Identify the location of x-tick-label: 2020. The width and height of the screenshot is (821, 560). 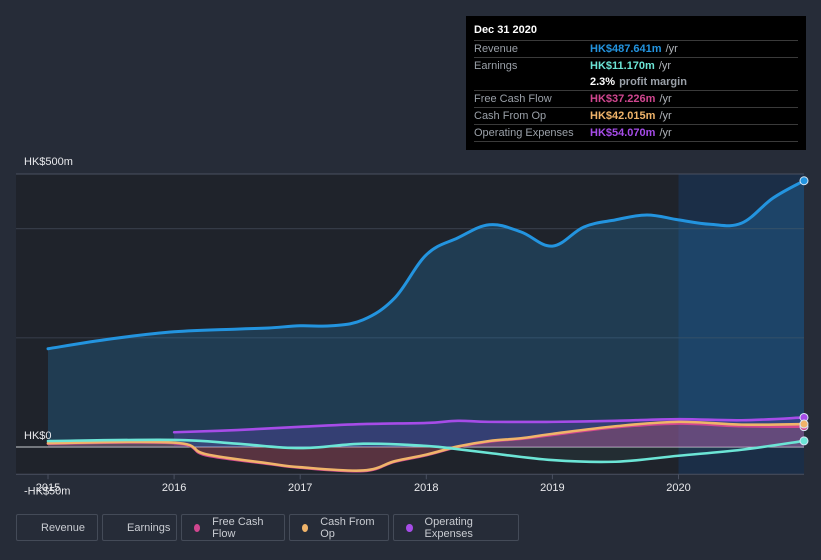
(678, 488).